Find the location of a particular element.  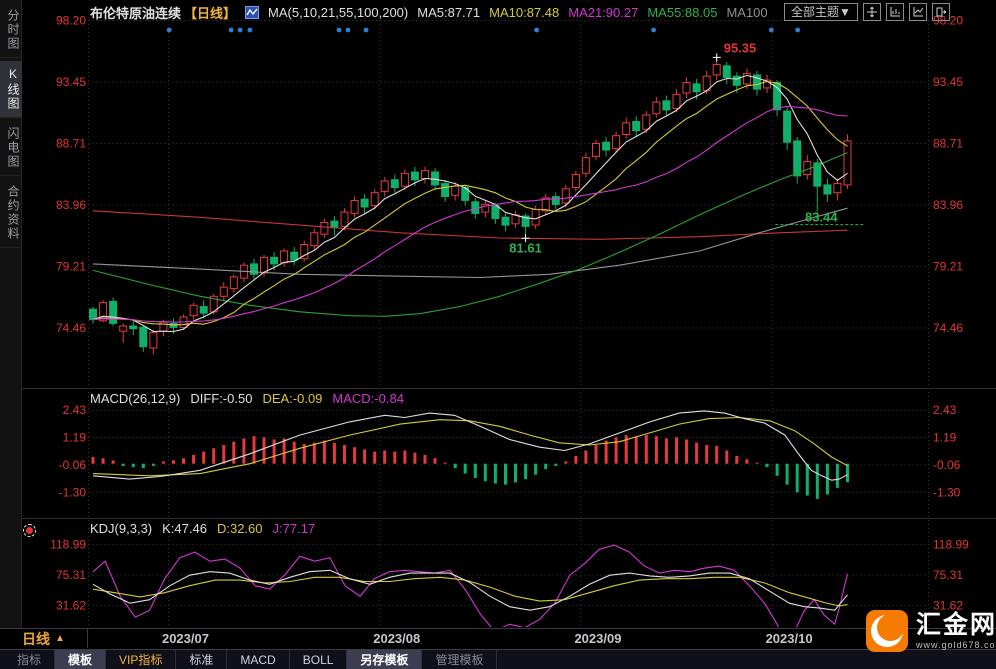

kdj-header: KDJ(9,3,3) K:47.46 D:32.60 J:77.17 is located at coordinates (202, 528).